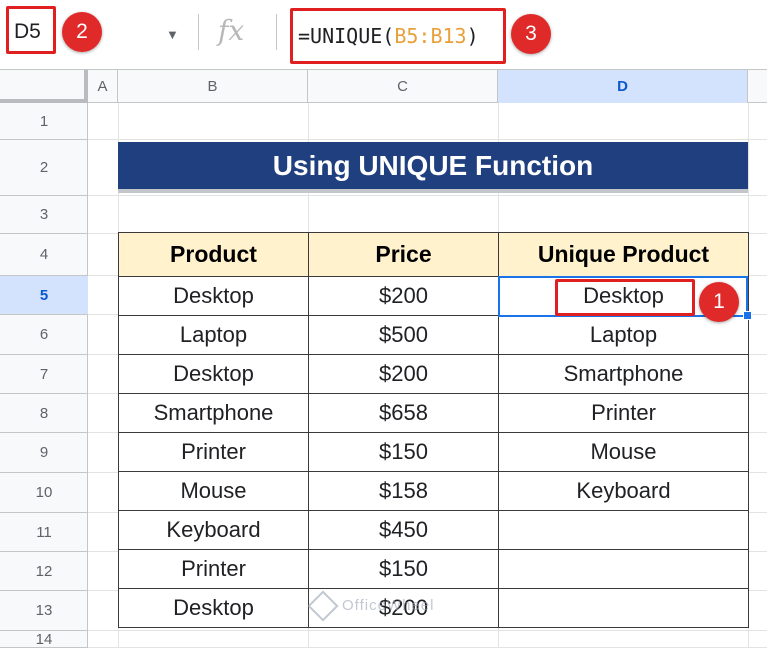 This screenshot has width=767, height=648. I want to click on row-header-10: 10, so click(44, 493).